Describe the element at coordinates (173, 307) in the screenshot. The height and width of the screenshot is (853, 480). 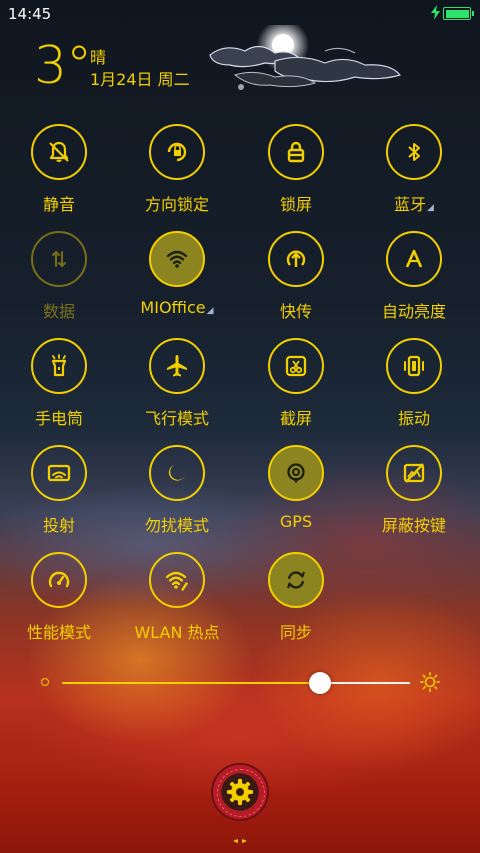
I see `toggle-label-text: MIOffice` at that location.